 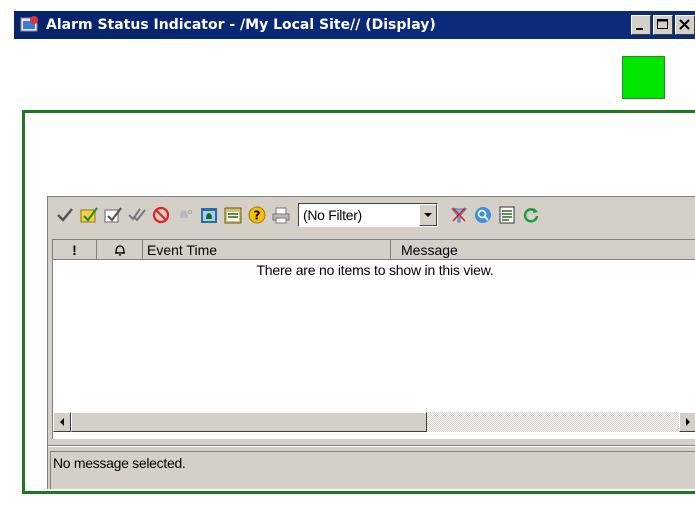 What do you see at coordinates (209, 215) in the screenshot?
I see `shelve-icon` at bounding box center [209, 215].